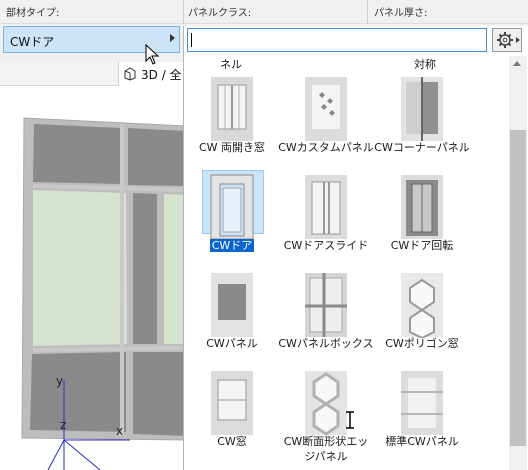 This screenshot has width=528, height=470. I want to click on gallery-item: CWドア回転, so click(422, 215).